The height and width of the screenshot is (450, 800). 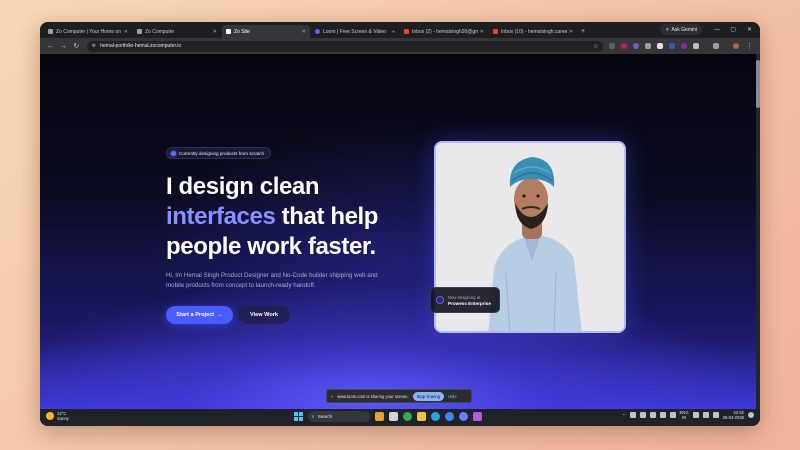 What do you see at coordinates (749, 29) in the screenshot?
I see `close-window-button: ✕` at bounding box center [749, 29].